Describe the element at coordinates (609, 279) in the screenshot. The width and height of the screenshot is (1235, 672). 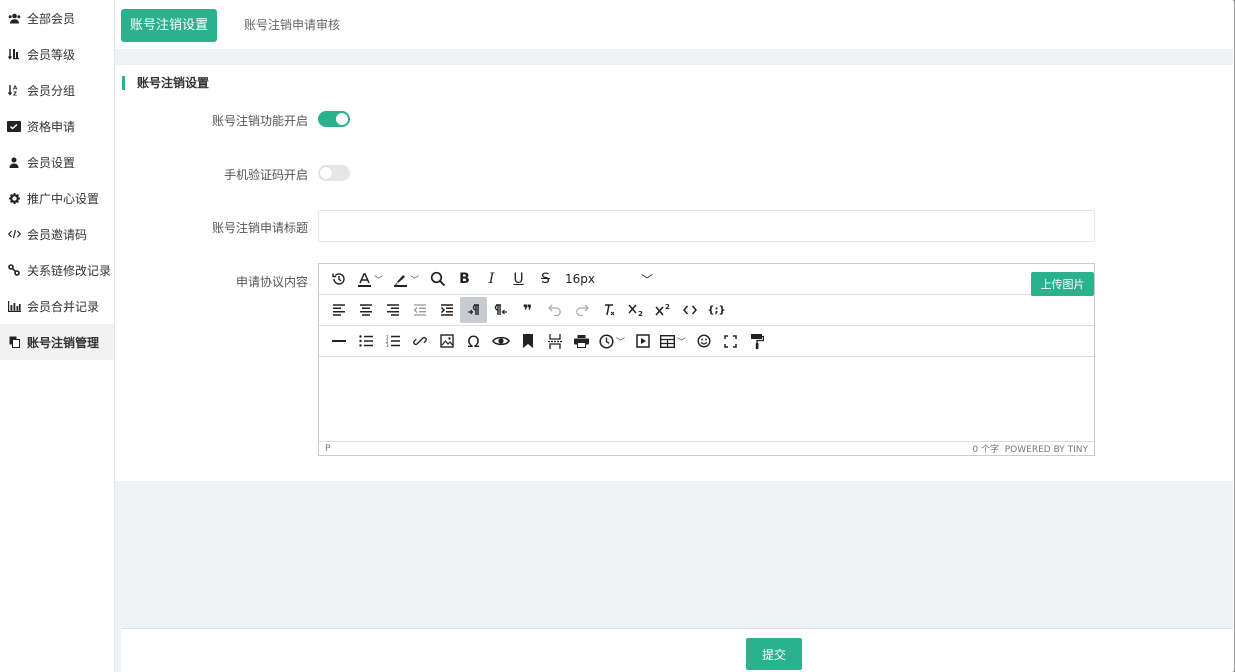
I see `font-size-select: 16px ﹀` at that location.